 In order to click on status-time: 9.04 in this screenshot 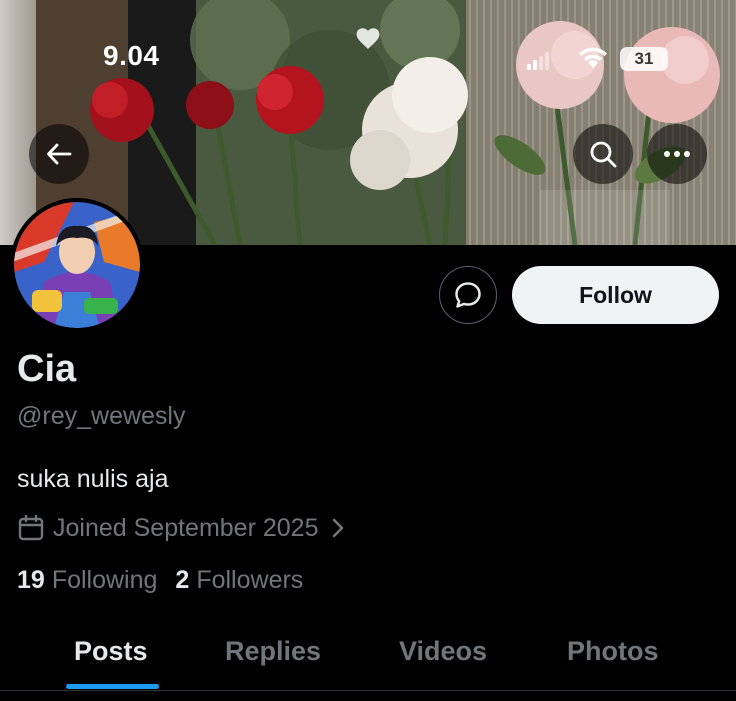, I will do `click(131, 55)`.